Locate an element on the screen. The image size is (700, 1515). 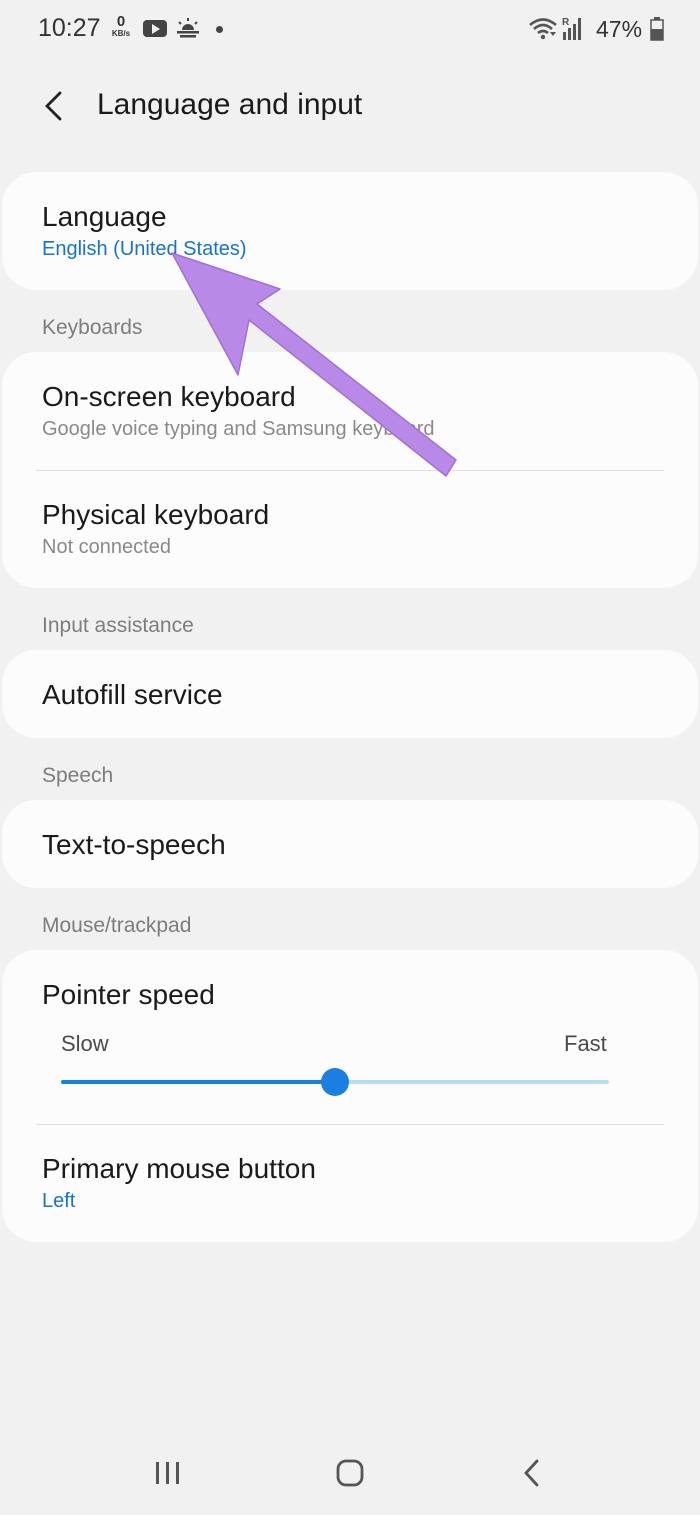
back-arrow-icon is located at coordinates (53, 106).